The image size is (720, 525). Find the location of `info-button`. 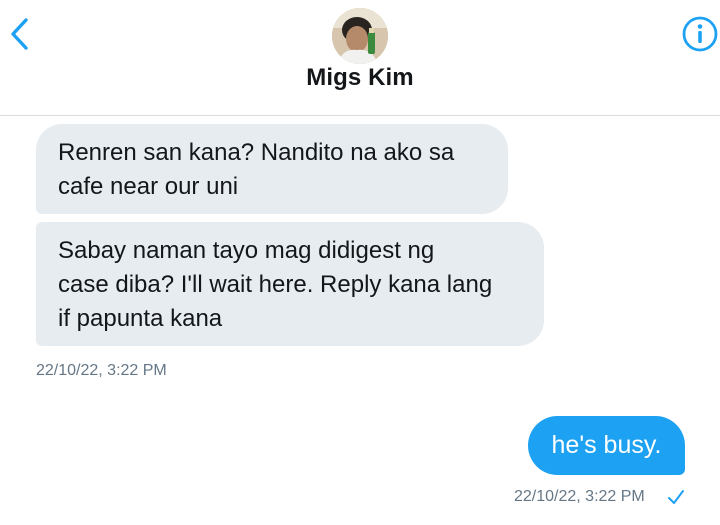

info-button is located at coordinates (700, 34).